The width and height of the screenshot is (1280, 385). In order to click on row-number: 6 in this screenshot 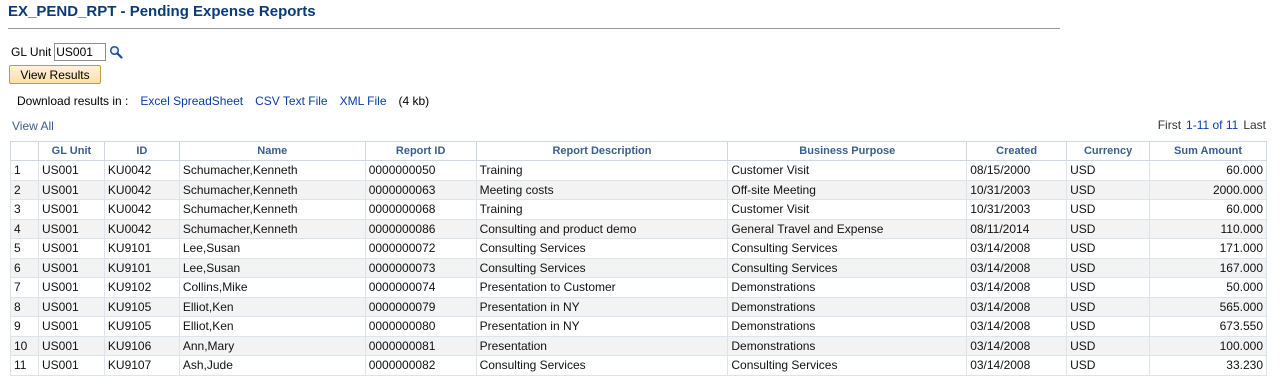, I will do `click(24, 267)`.